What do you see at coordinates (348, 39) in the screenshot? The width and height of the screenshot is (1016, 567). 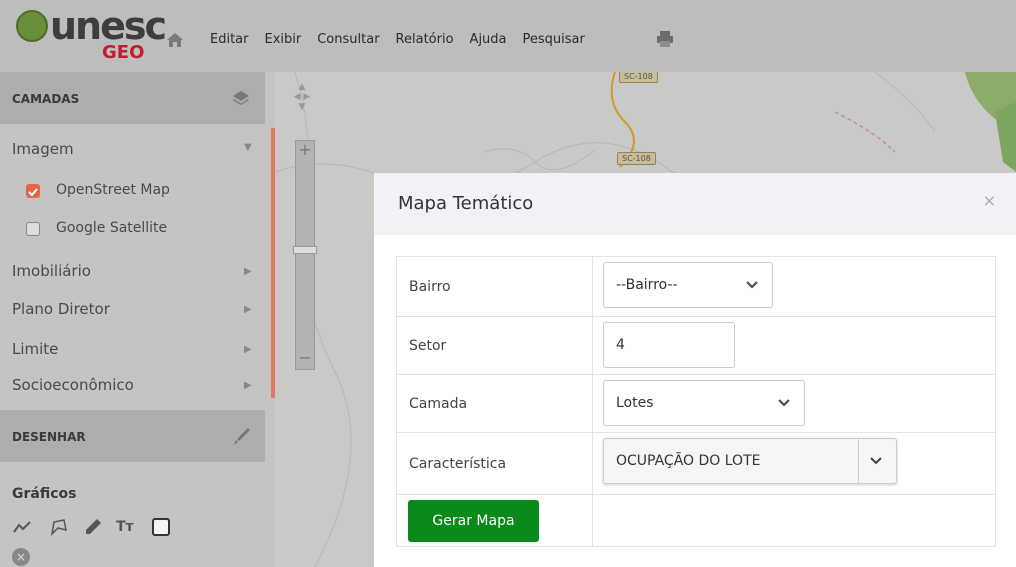 I see `menu-consultar: Consultar` at bounding box center [348, 39].